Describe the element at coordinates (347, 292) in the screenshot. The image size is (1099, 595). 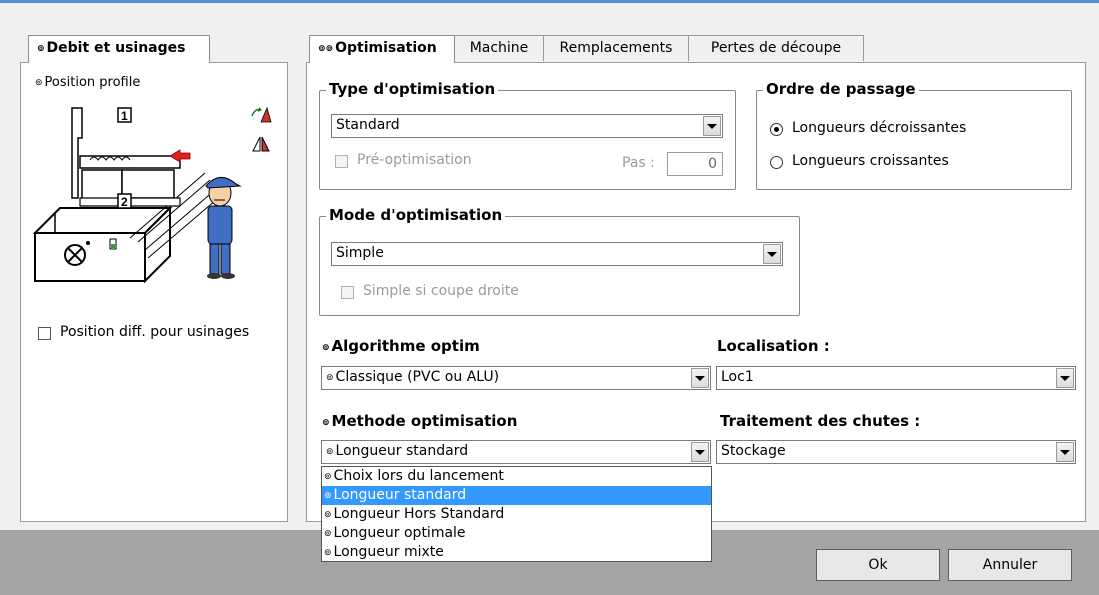
I see `simple-coupe-droite-checkbox` at that location.